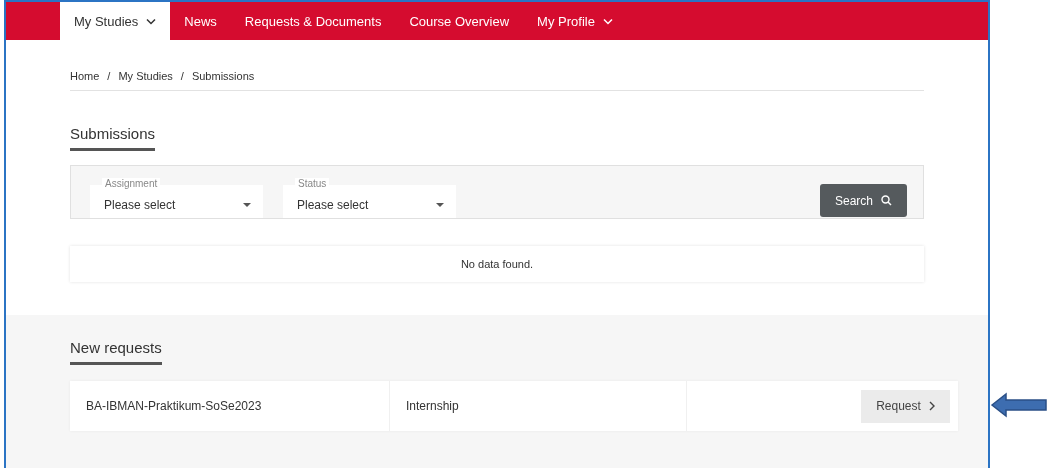 The image size is (1048, 468). What do you see at coordinates (863, 200) in the screenshot?
I see `search-button: Search` at bounding box center [863, 200].